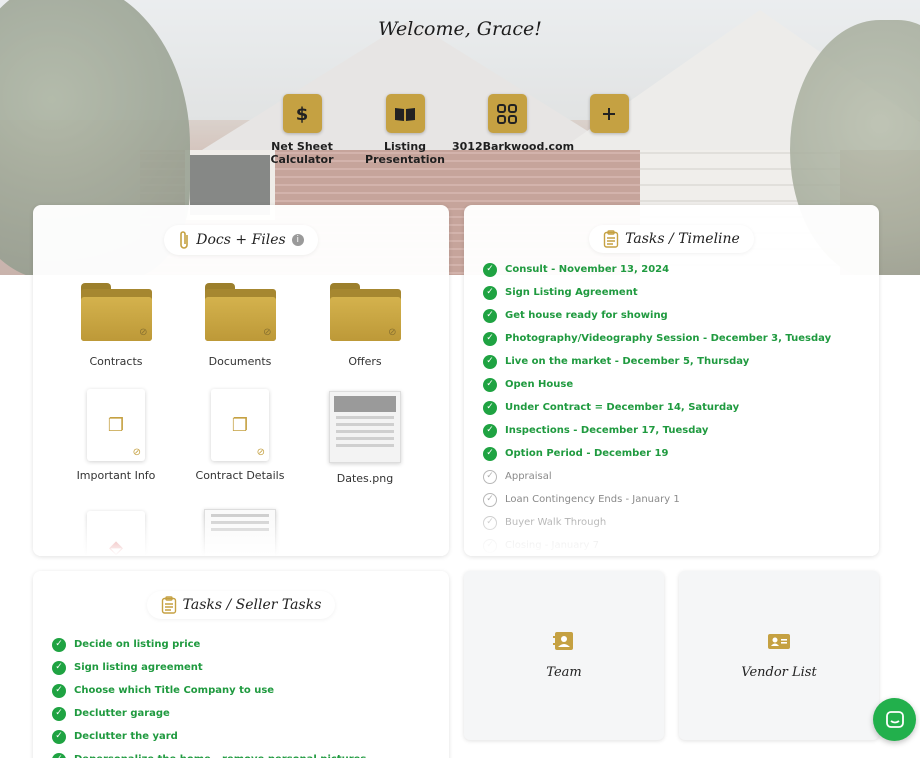 This screenshot has height=758, width=920. Describe the element at coordinates (609, 113) in the screenshot. I see `plus-icon` at that location.